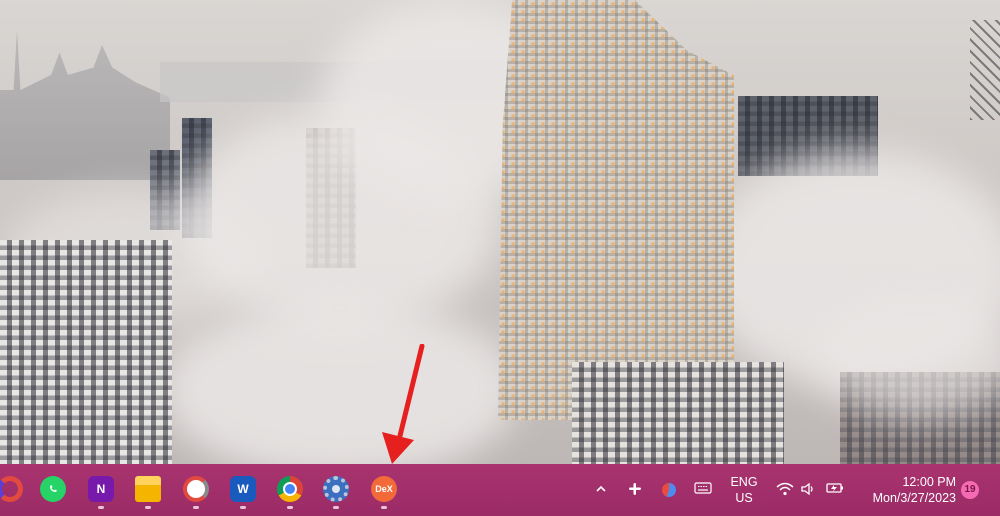  I want to click on onenote-icon: N, so click(101, 489).